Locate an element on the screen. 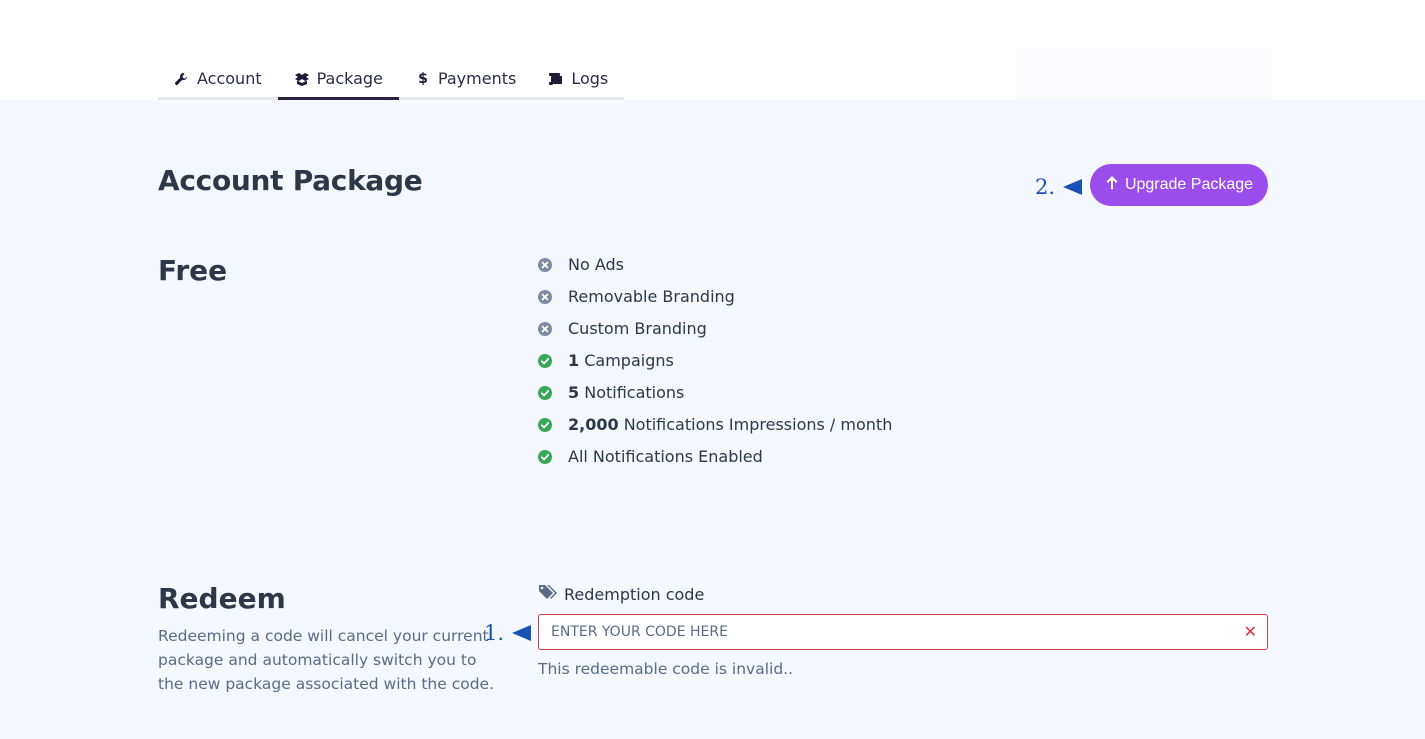 This screenshot has width=1425, height=739. redemption-code-field: ✕ is located at coordinates (903, 632).